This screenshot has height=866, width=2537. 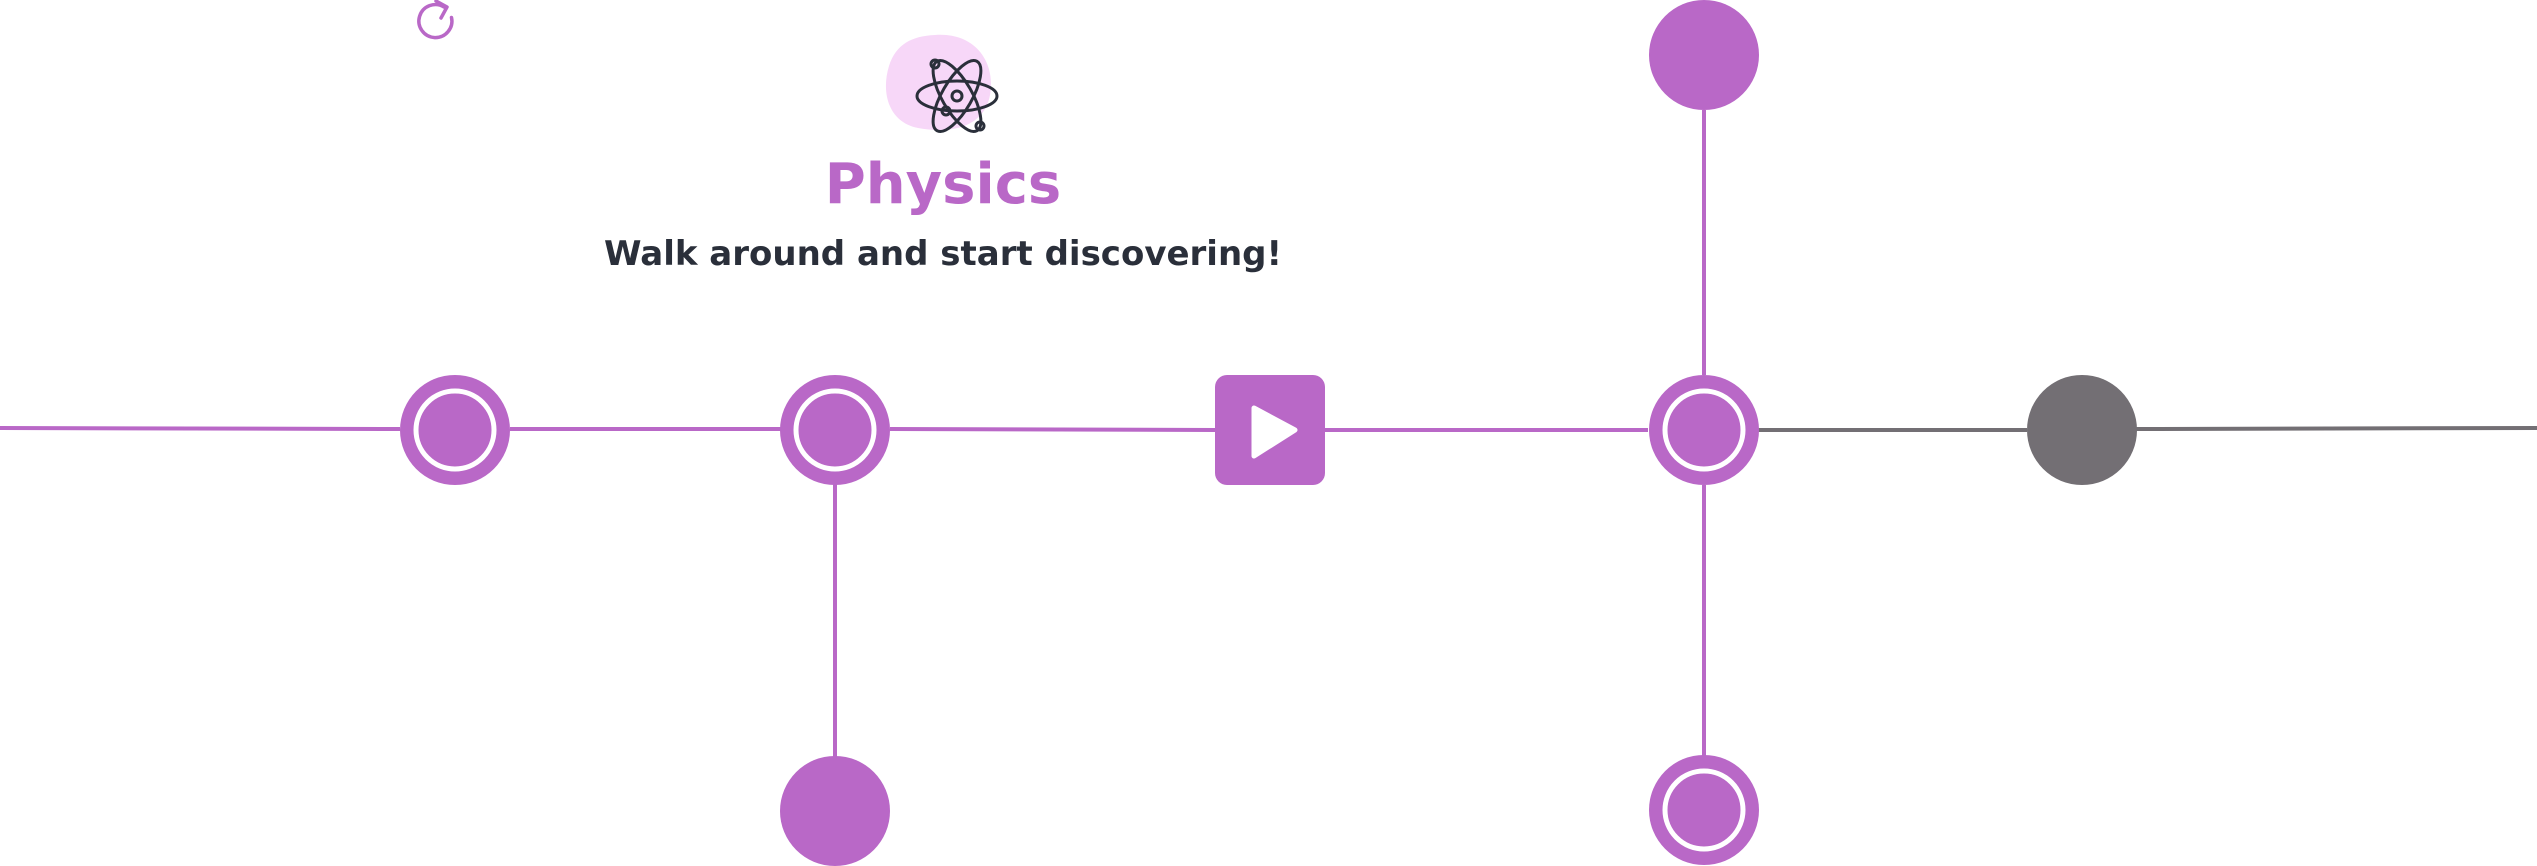 What do you see at coordinates (2082, 430) in the screenshot?
I see `lesson-node-locked` at bounding box center [2082, 430].